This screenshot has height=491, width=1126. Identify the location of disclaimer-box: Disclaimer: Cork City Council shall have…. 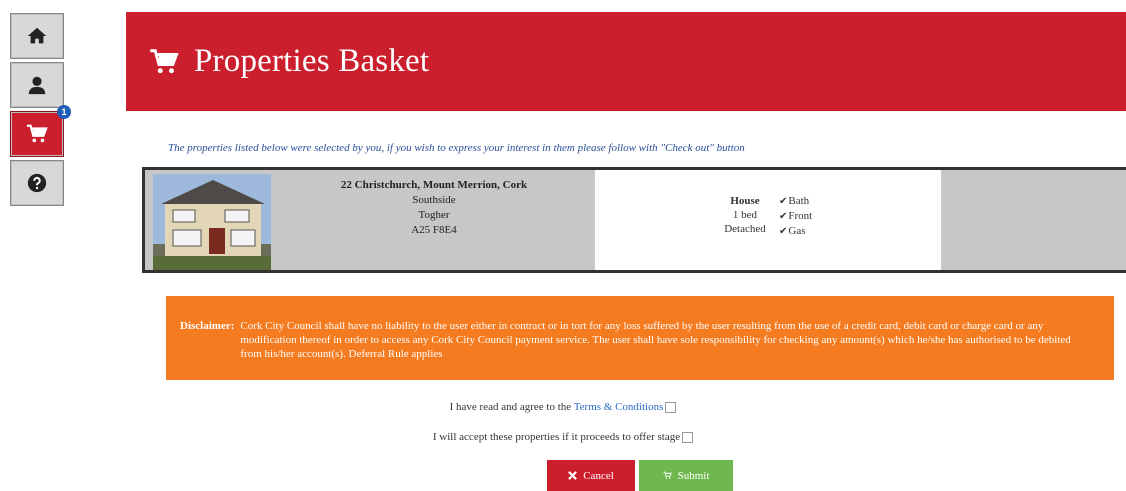
(640, 338).